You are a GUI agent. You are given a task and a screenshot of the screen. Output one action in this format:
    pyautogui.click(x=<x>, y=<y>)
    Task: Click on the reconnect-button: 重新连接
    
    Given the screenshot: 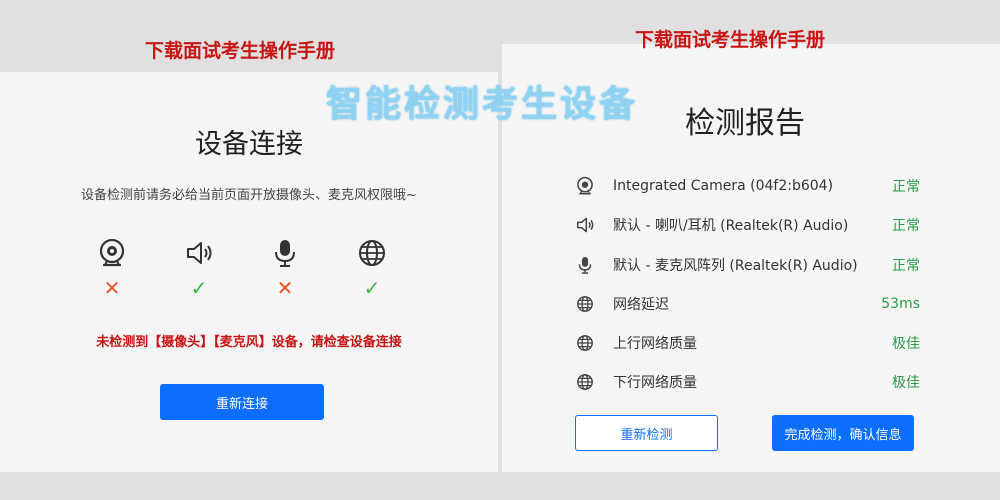 What is the action you would take?
    pyautogui.click(x=242, y=402)
    